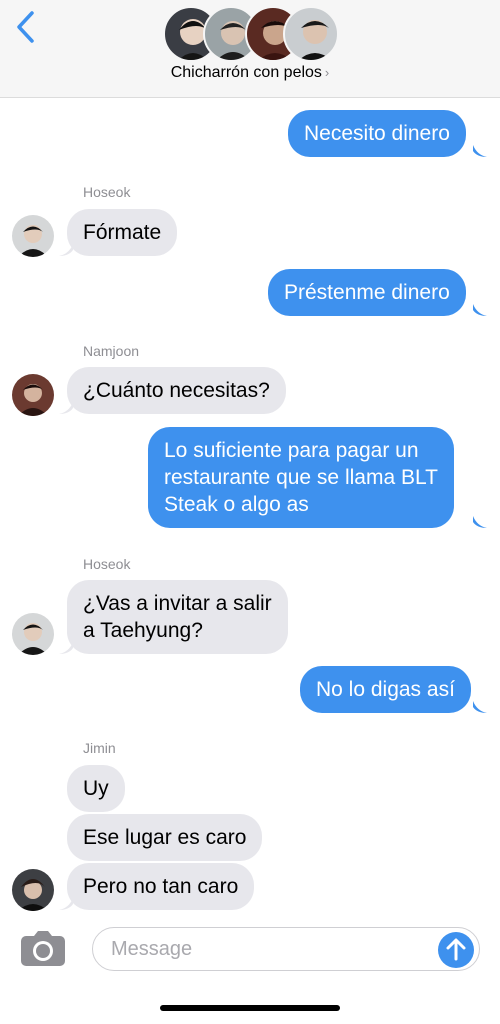 Image resolution: width=500 pixels, height=1024 pixels. What do you see at coordinates (251, 34) in the screenshot?
I see `group-avatars` at bounding box center [251, 34].